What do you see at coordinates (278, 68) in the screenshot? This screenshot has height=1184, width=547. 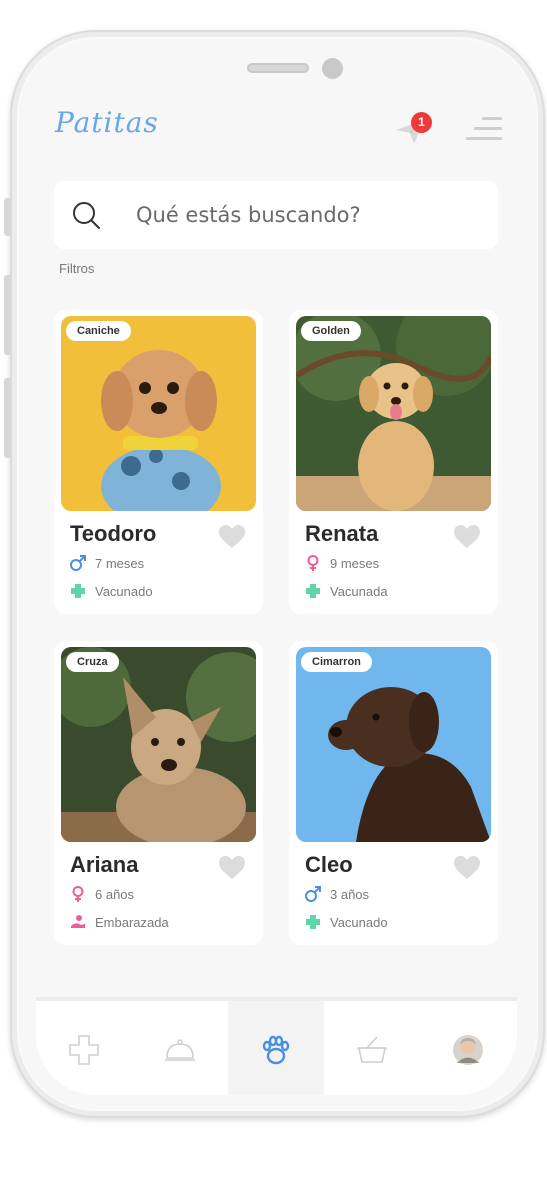 I see `phone-speaker` at bounding box center [278, 68].